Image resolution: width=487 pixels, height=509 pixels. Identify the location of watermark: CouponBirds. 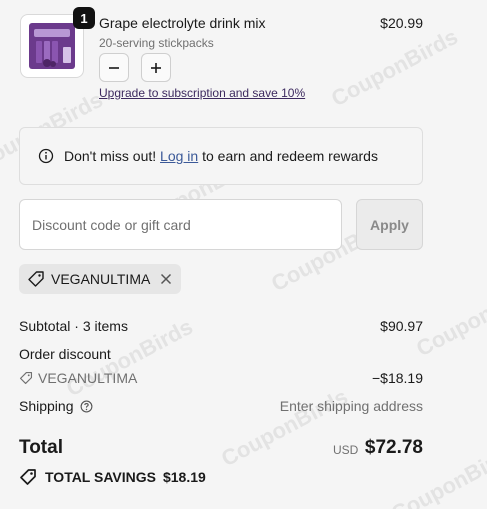
(449, 317).